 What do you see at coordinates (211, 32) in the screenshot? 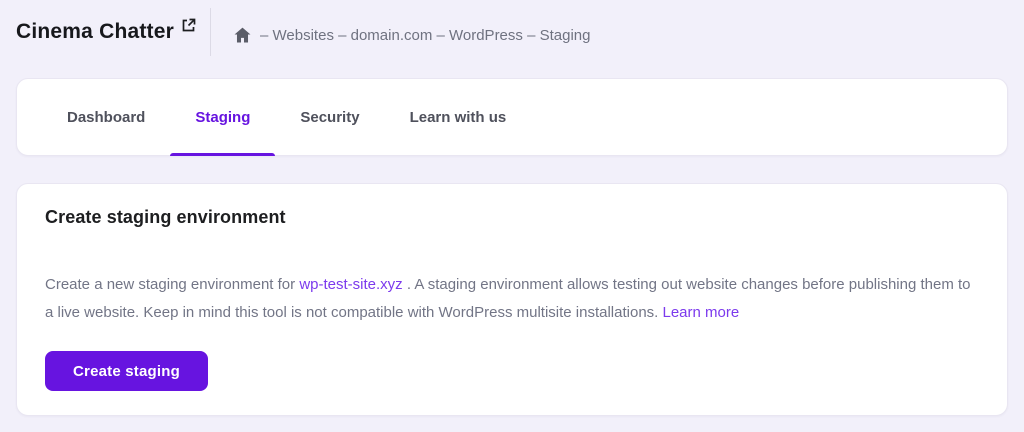
I see `header-divider` at bounding box center [211, 32].